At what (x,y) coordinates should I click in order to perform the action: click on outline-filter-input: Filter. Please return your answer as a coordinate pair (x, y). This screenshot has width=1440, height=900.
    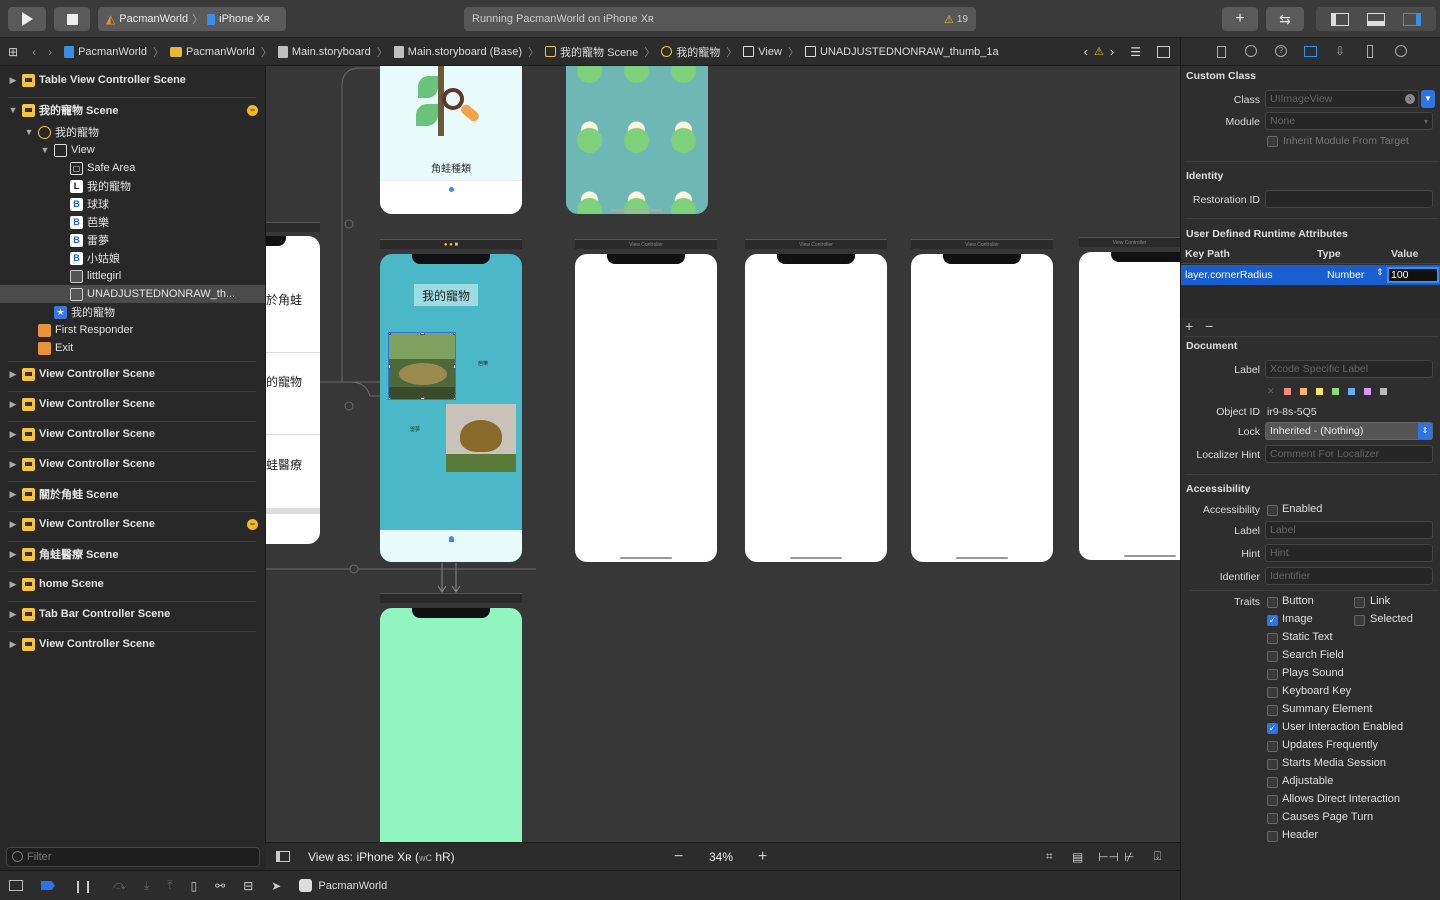
    Looking at the image, I should click on (133, 857).